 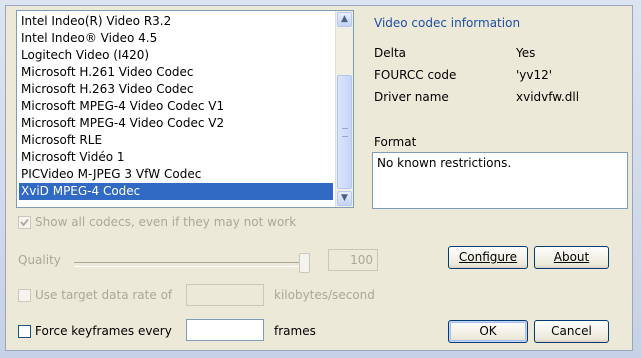 I want to click on quality-slider-thumb, so click(x=304, y=263).